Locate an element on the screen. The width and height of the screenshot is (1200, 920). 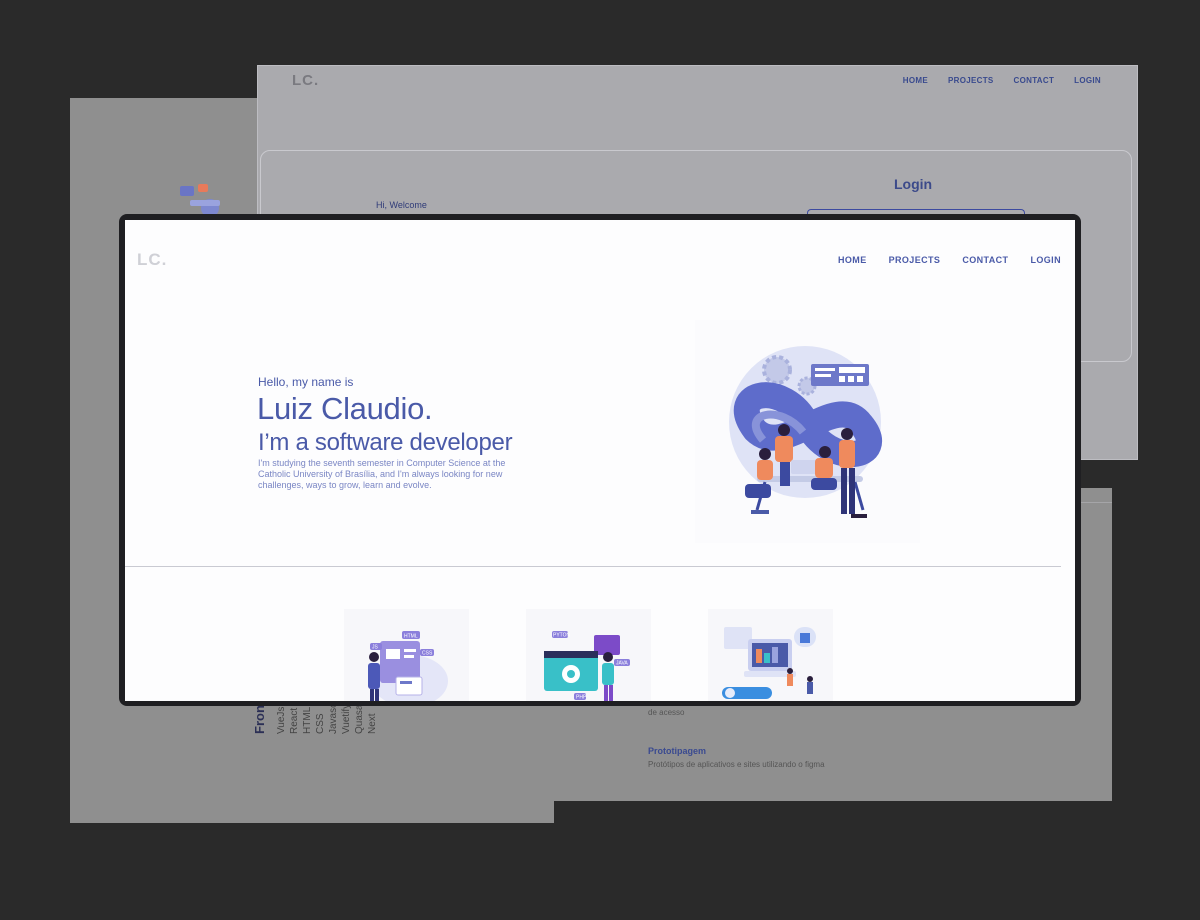
bg-welcome-text: Hi, Welcome is located at coordinates (401, 205).